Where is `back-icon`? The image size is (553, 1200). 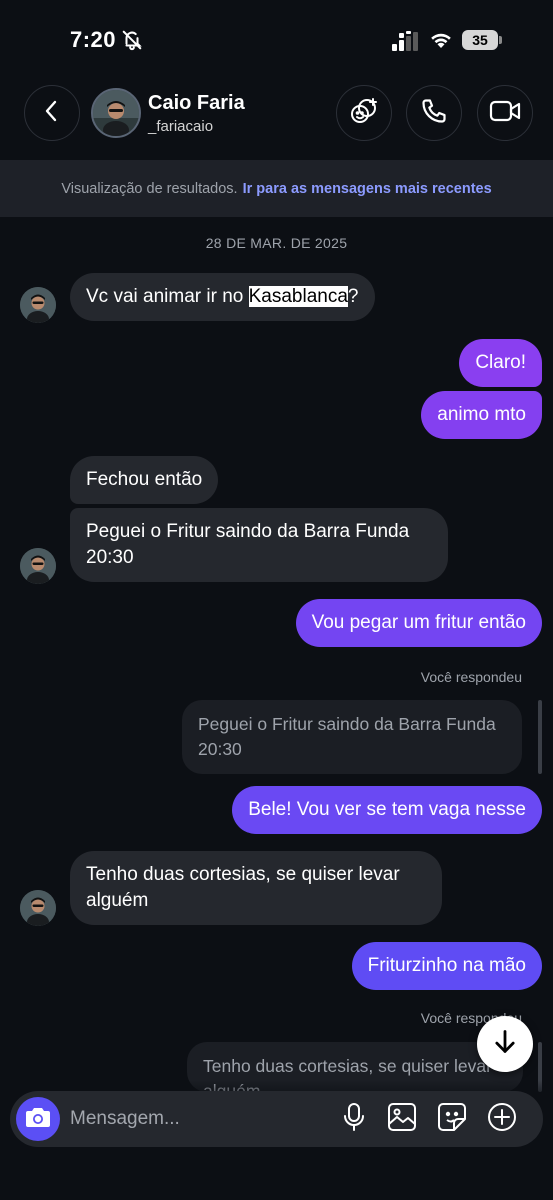 back-icon is located at coordinates (52, 113).